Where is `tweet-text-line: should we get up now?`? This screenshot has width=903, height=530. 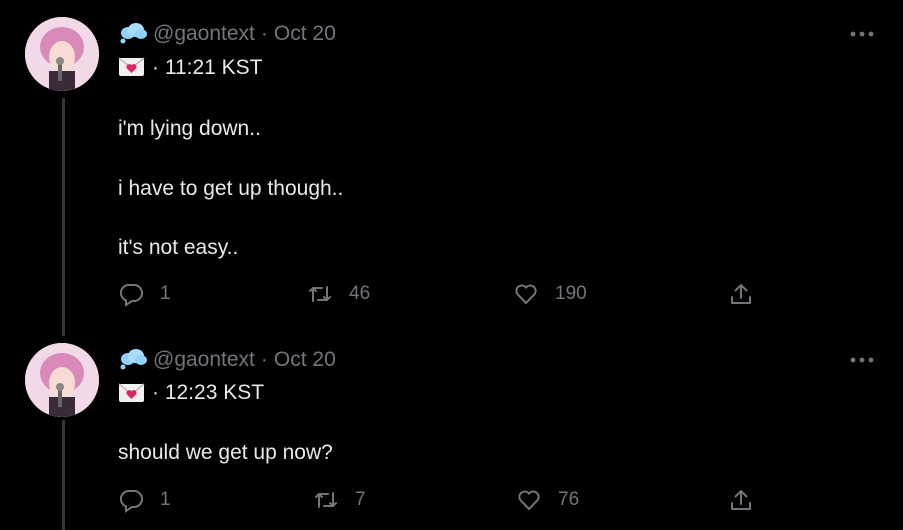 tweet-text-line: should we get up now? is located at coordinates (225, 452).